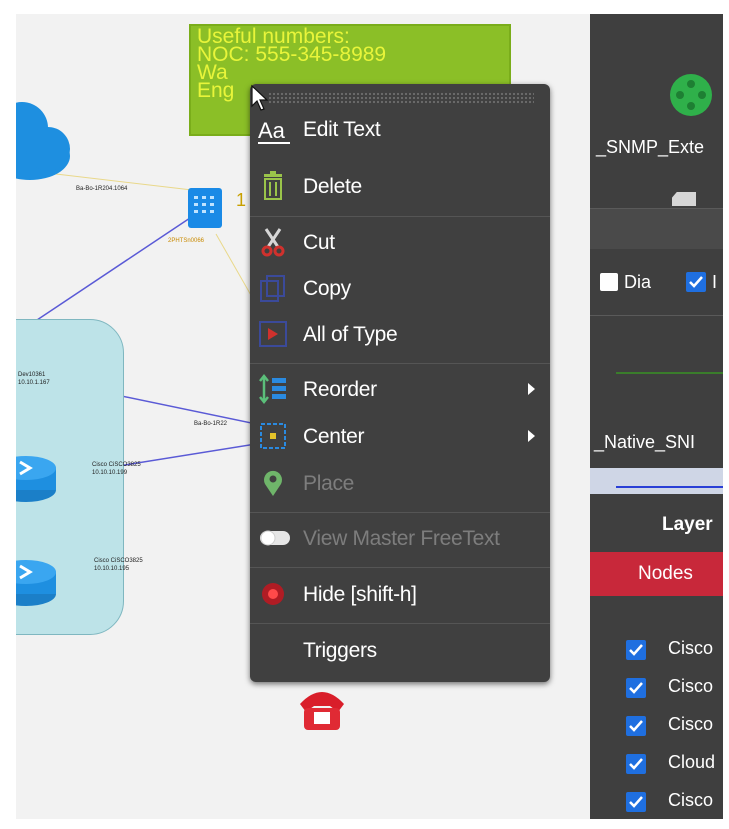 This screenshot has height=829, width=729. What do you see at coordinates (106, 274) in the screenshot?
I see `link-lan-phone` at bounding box center [106, 274].